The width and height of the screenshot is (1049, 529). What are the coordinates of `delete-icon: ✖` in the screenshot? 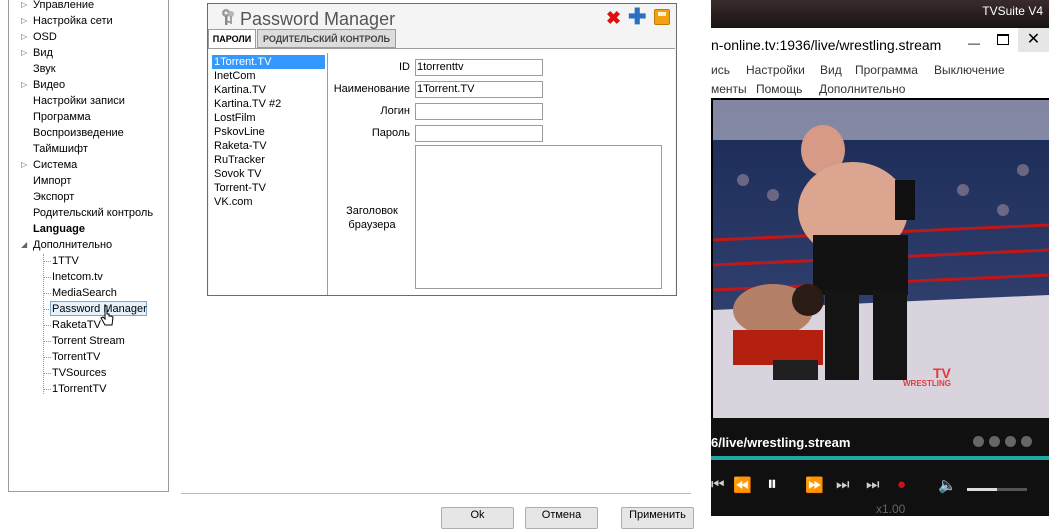 It's located at (613, 18).